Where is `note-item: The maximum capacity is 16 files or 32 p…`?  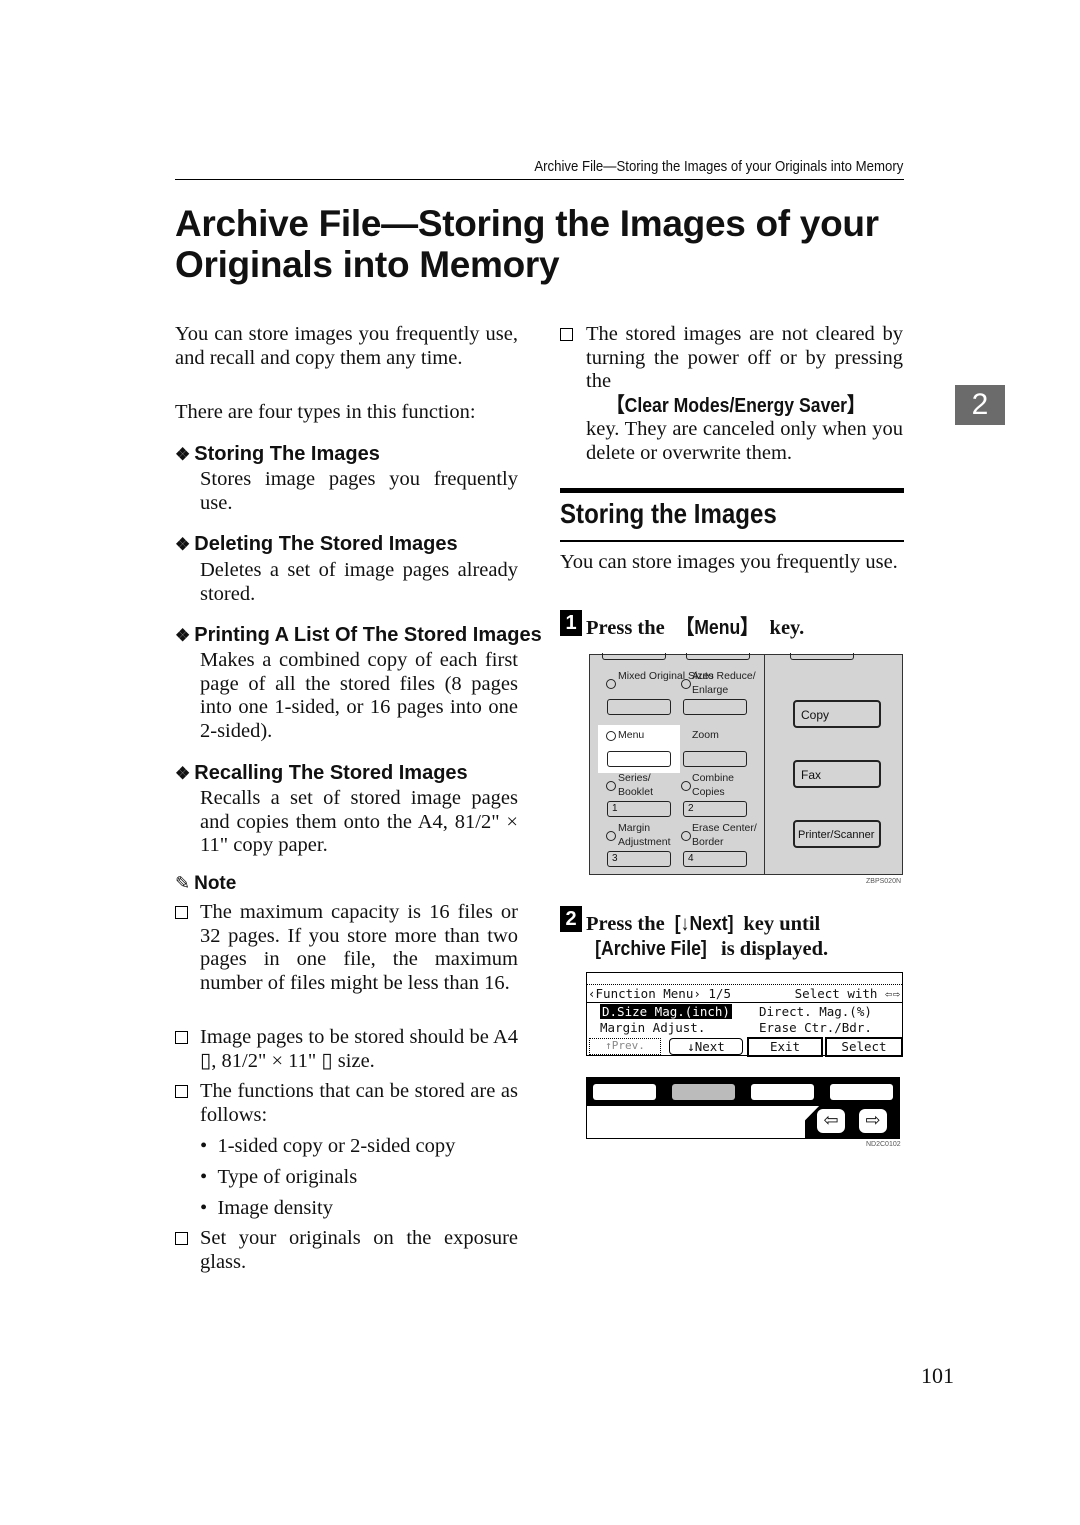 note-item: The maximum capacity is 16 files or 32 p… is located at coordinates (346, 948).